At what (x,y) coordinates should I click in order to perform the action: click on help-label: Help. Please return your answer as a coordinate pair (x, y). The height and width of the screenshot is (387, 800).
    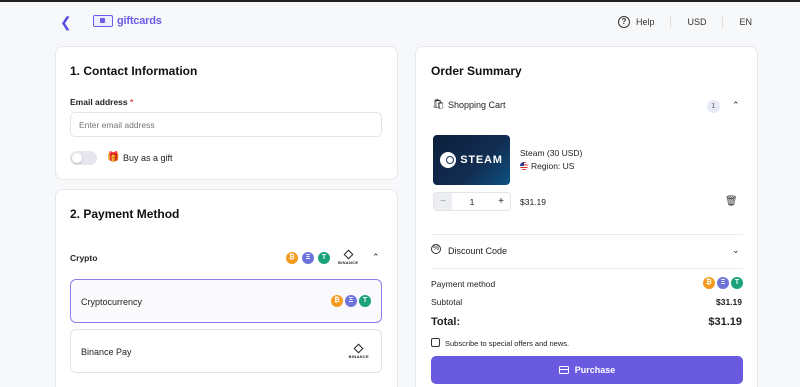
    Looking at the image, I should click on (645, 22).